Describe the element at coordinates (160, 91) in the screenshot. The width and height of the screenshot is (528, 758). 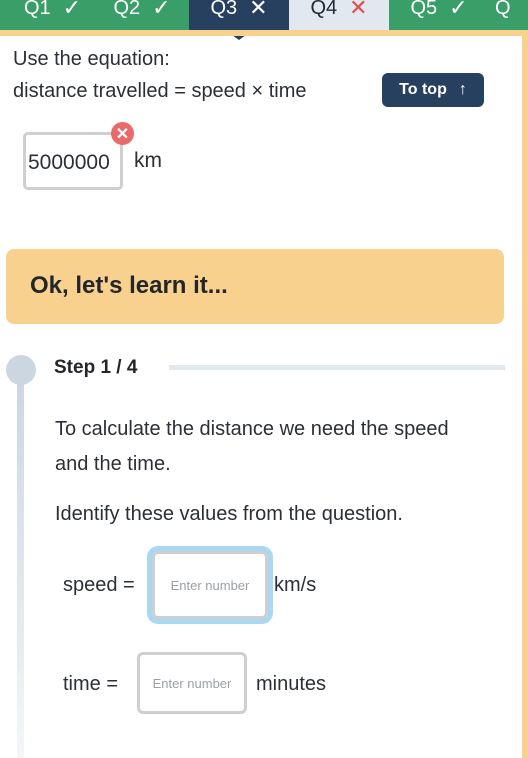
I see `equation-text: distance travelled = speed × time` at that location.